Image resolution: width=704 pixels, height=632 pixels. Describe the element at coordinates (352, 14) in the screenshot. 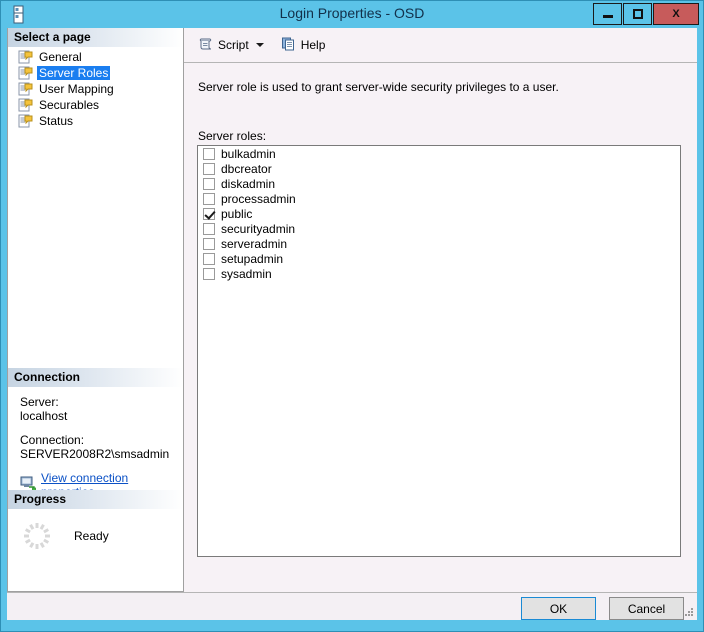

I see `title-bar: Login Properties - OSD X` at that location.